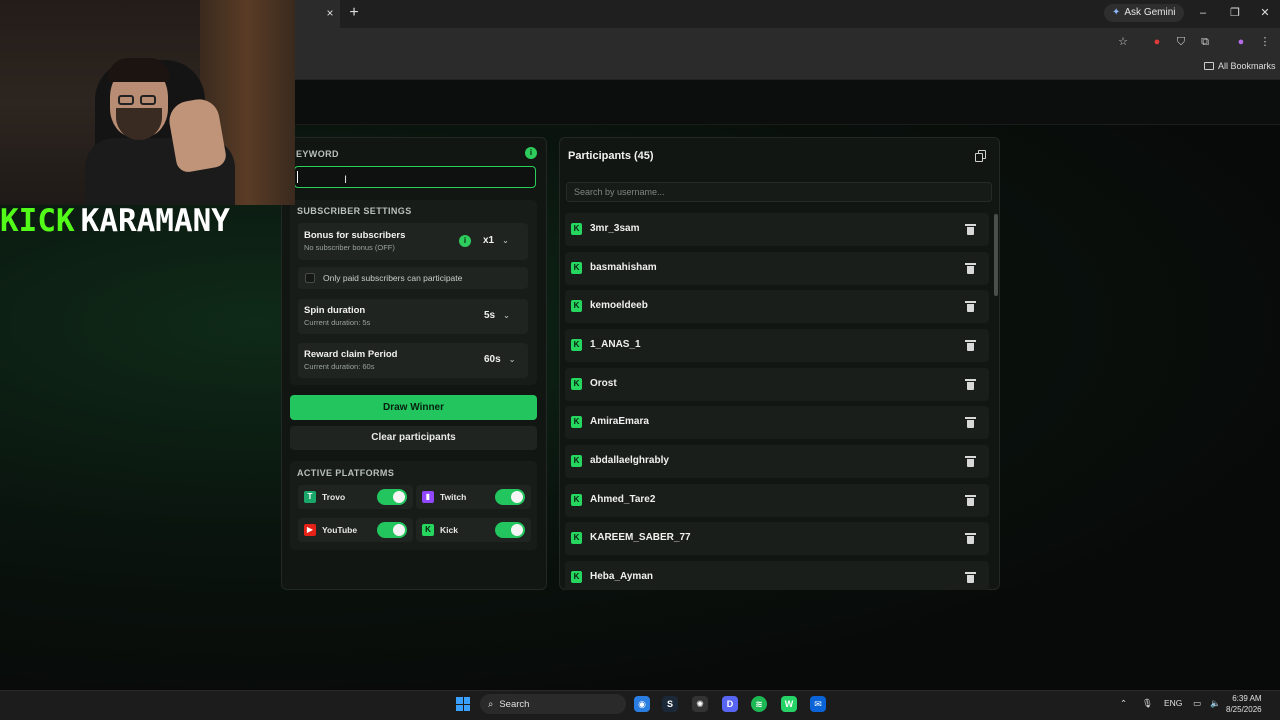 The width and height of the screenshot is (1280, 720). I want to click on participant-row: K basmahisham, so click(777, 268).